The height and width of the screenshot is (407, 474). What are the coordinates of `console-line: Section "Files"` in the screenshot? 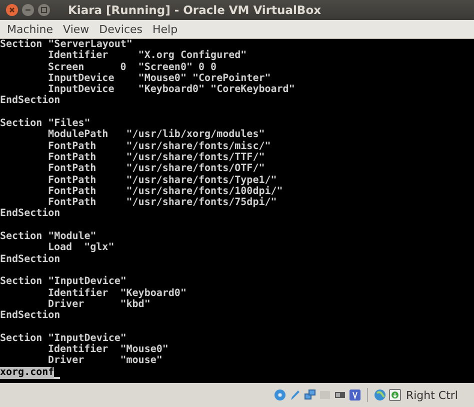 It's located at (45, 124).